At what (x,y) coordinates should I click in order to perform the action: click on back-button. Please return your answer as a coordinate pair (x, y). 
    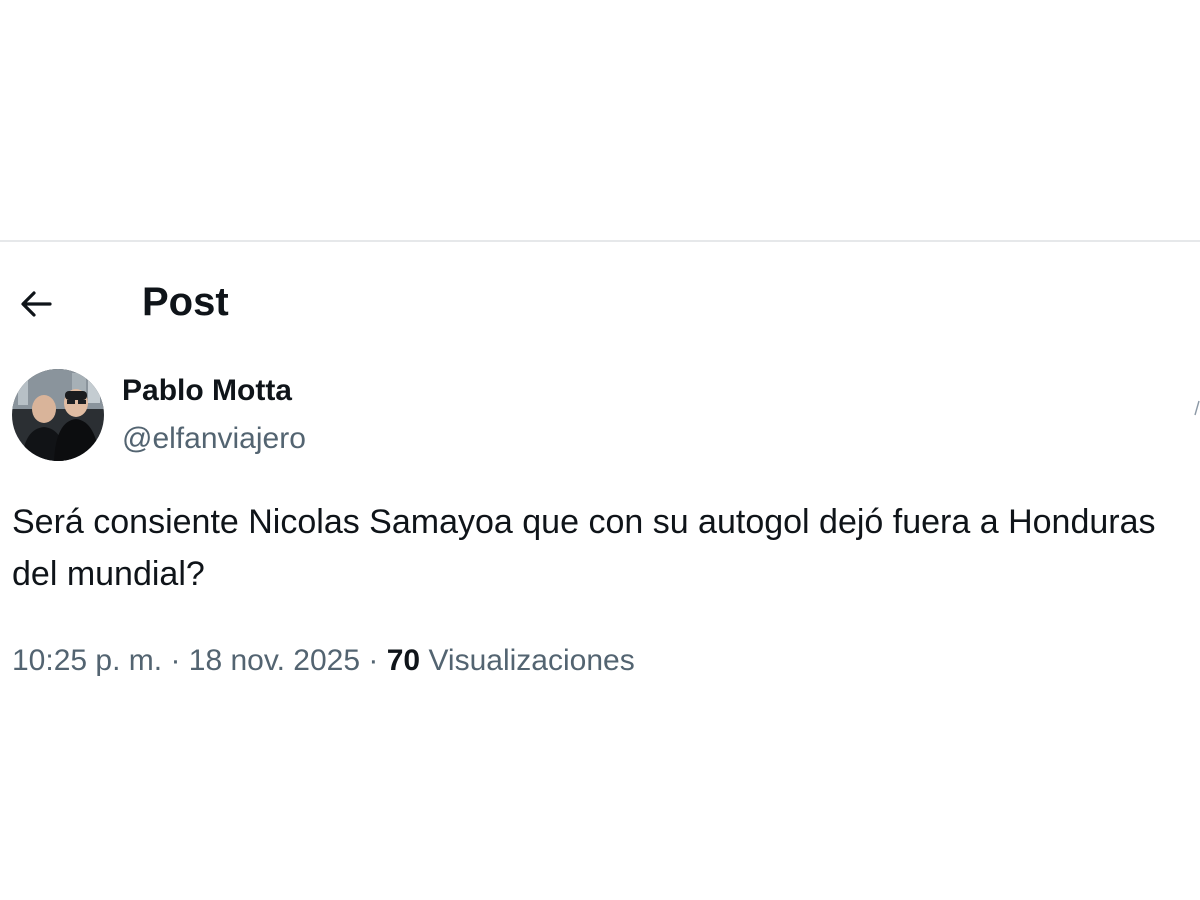
    Looking at the image, I should click on (36, 304).